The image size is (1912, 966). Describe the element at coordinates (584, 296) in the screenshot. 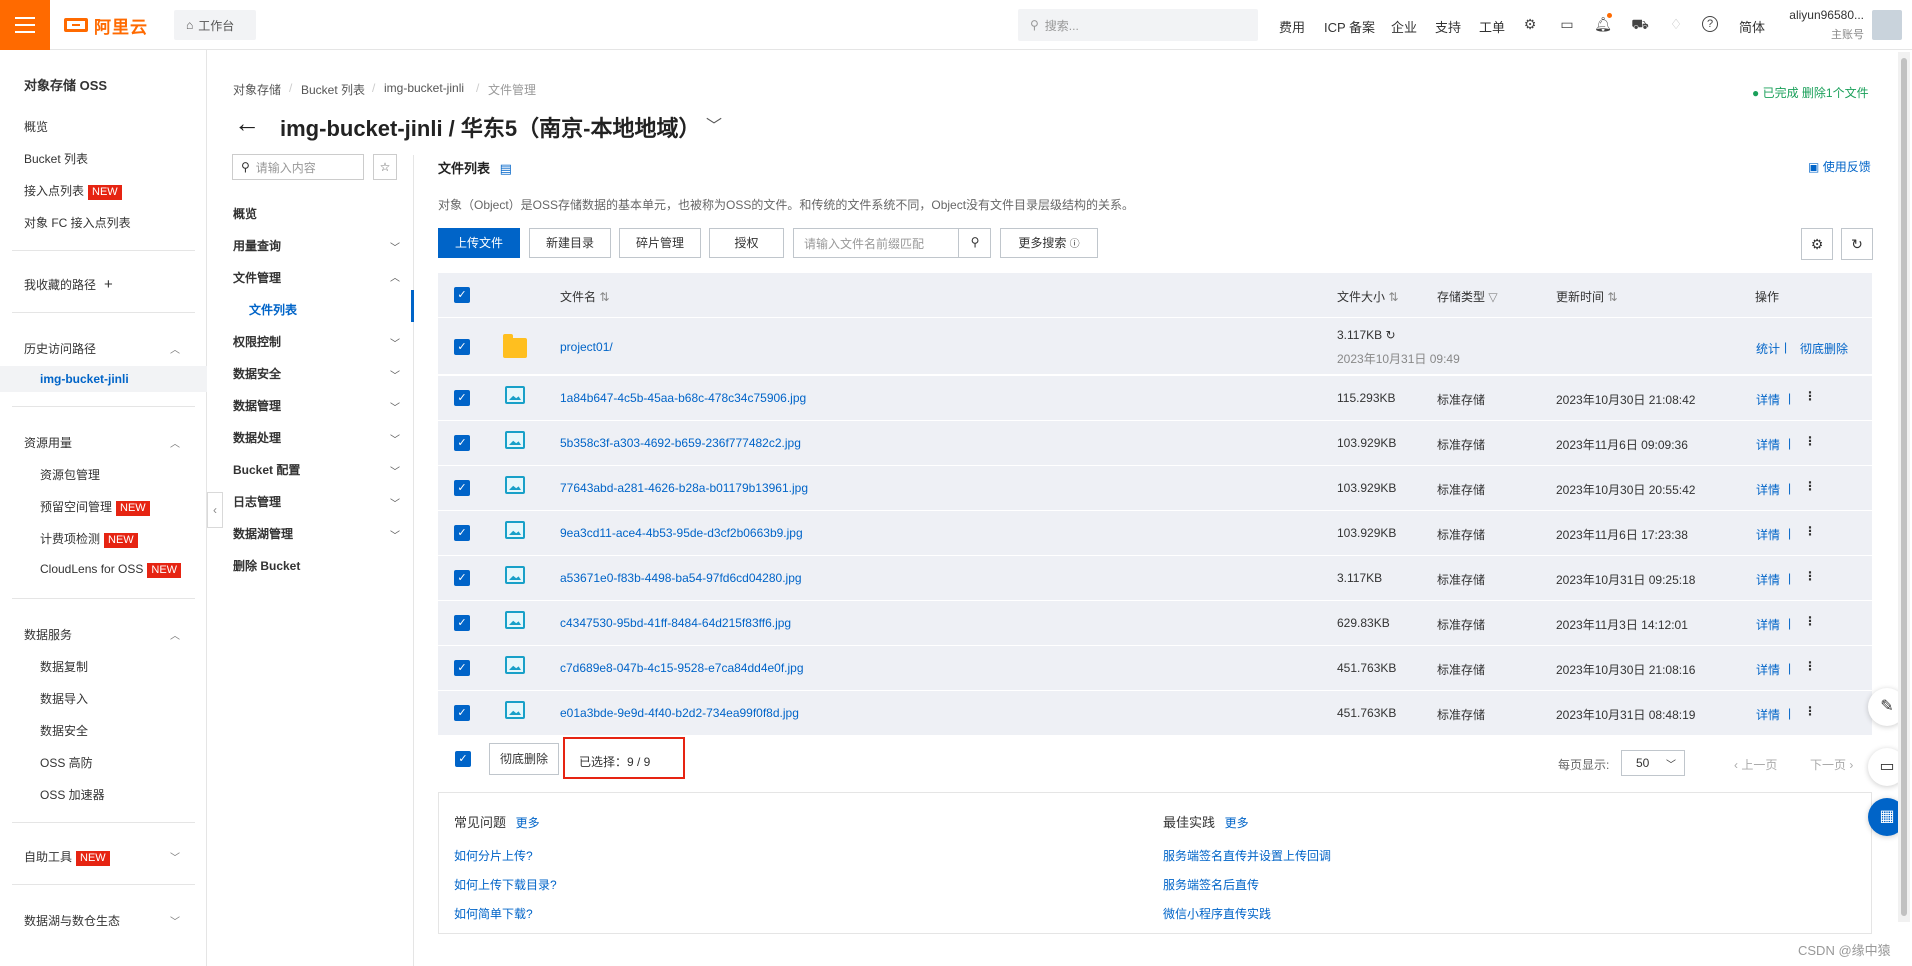

I see `header-name: 文件名 ⇅` at that location.